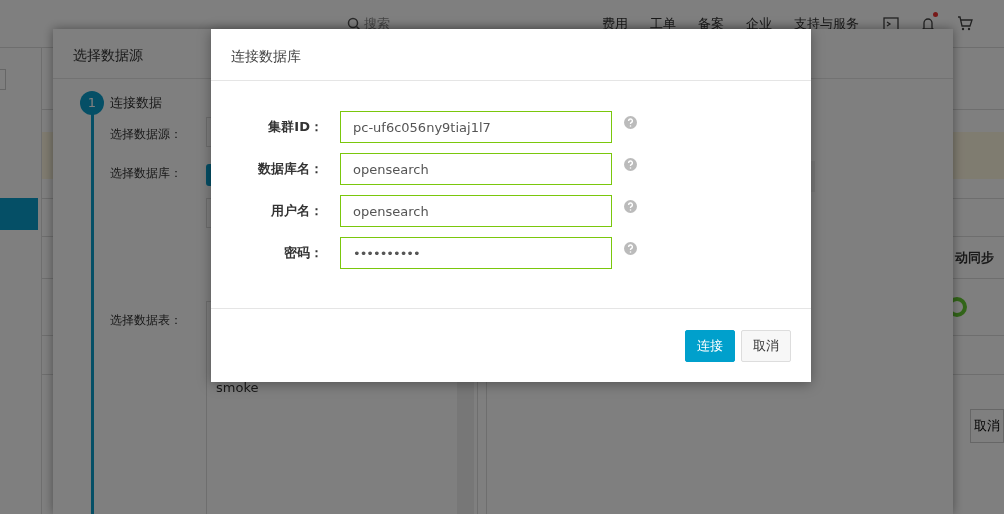 This screenshot has height=514, width=1004. Describe the element at coordinates (928, 24) in the screenshot. I see `bell-icon` at that location.